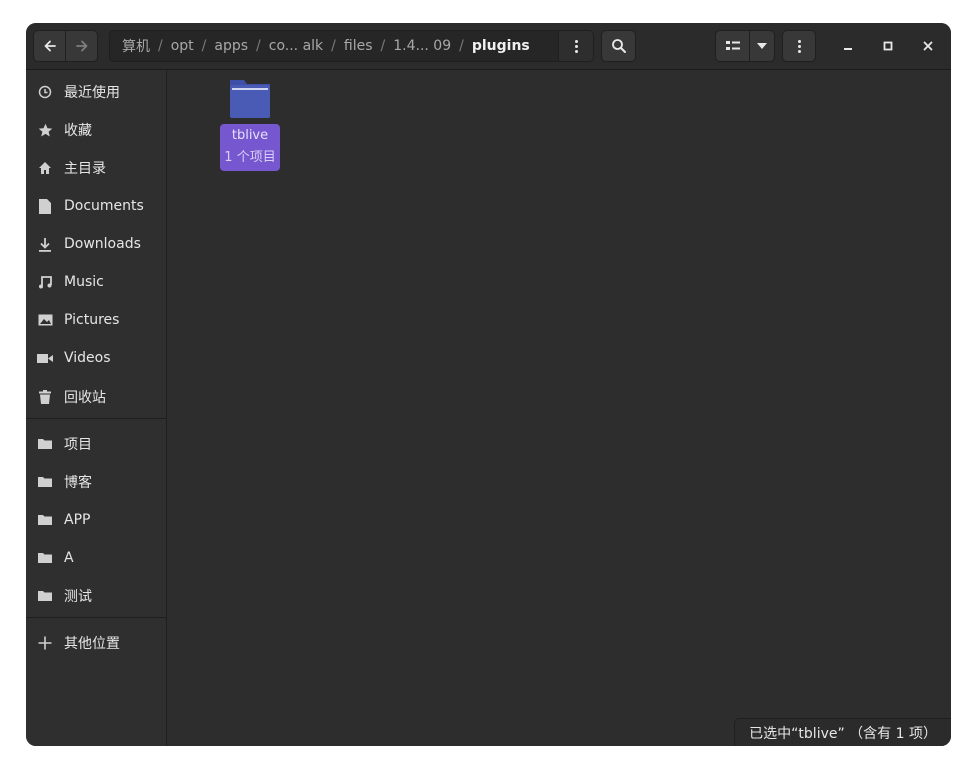 The image size is (977, 775). Describe the element at coordinates (78, 445) in the screenshot. I see `sidebar-item-label: 项目` at that location.